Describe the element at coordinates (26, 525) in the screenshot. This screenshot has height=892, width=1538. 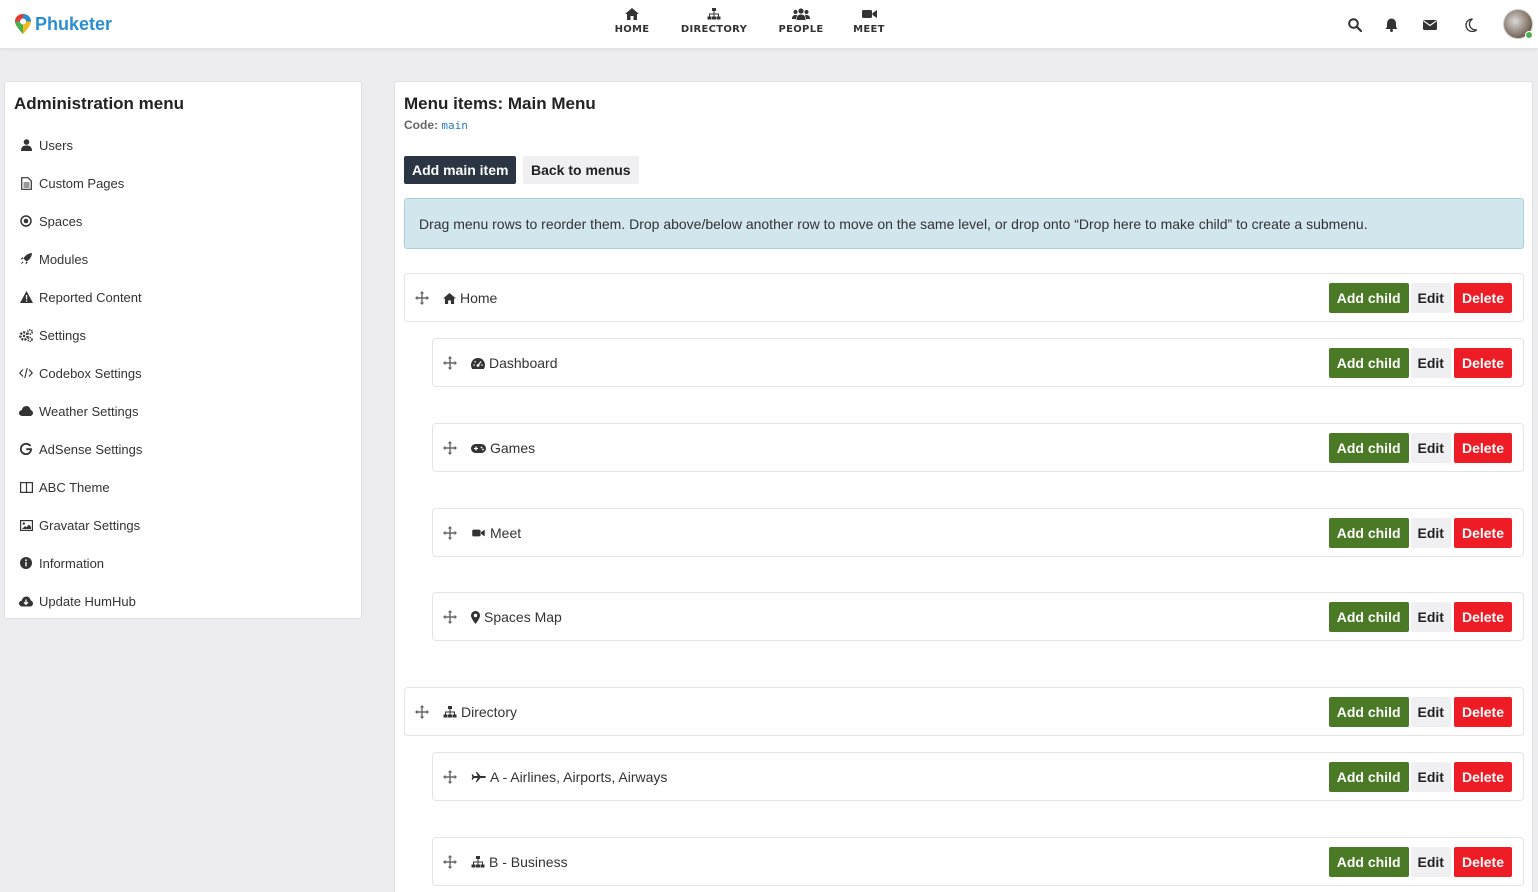
I see `image-icon` at that location.